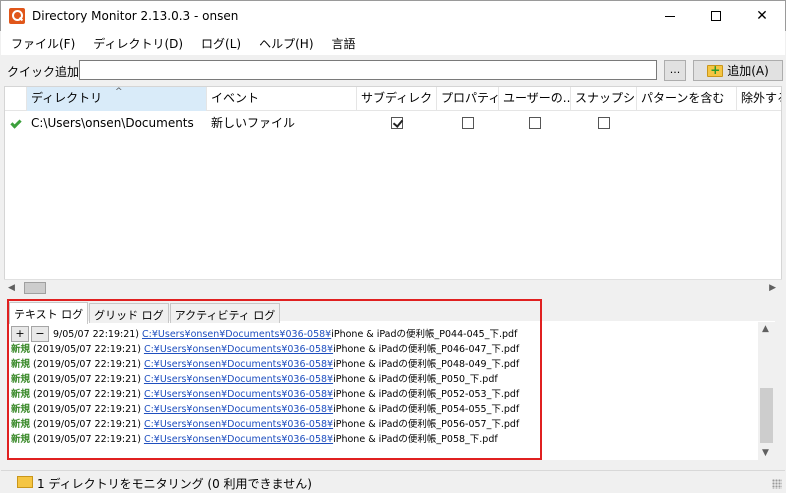 The height and width of the screenshot is (493, 786). I want to click on column-event: イベント, so click(282, 99).